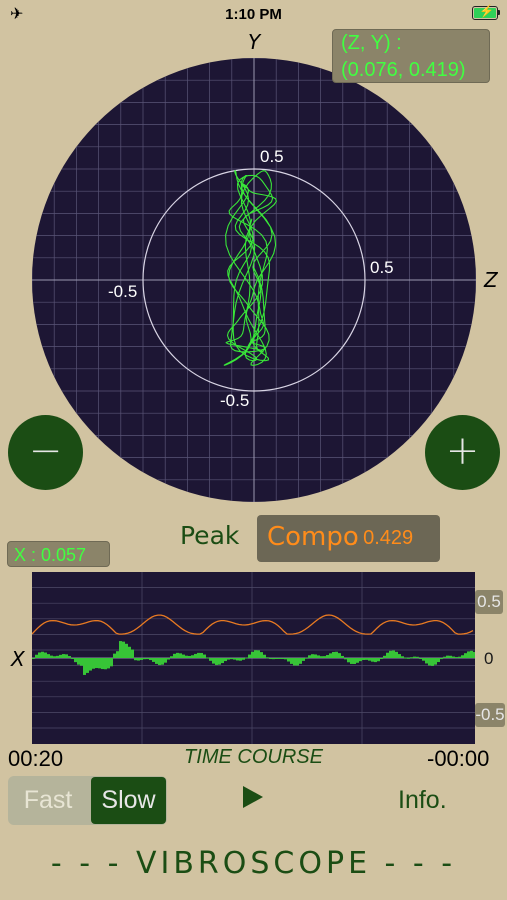 This screenshot has width=507, height=900. Describe the element at coordinates (458, 758) in the screenshot. I see `time-end: -00:00` at that location.